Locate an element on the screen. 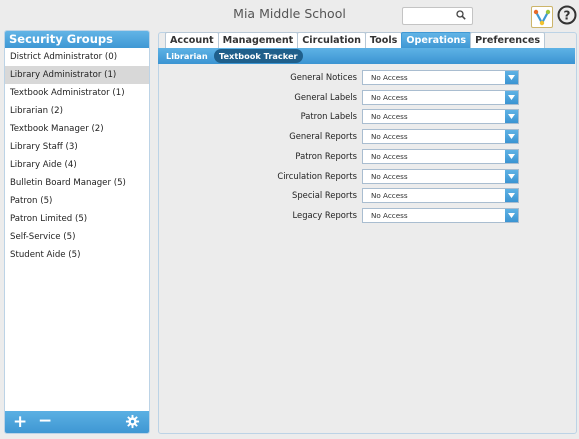 This screenshot has width=579, height=439. legacy-reports-label: Legacy Reports is located at coordinates (324, 215).